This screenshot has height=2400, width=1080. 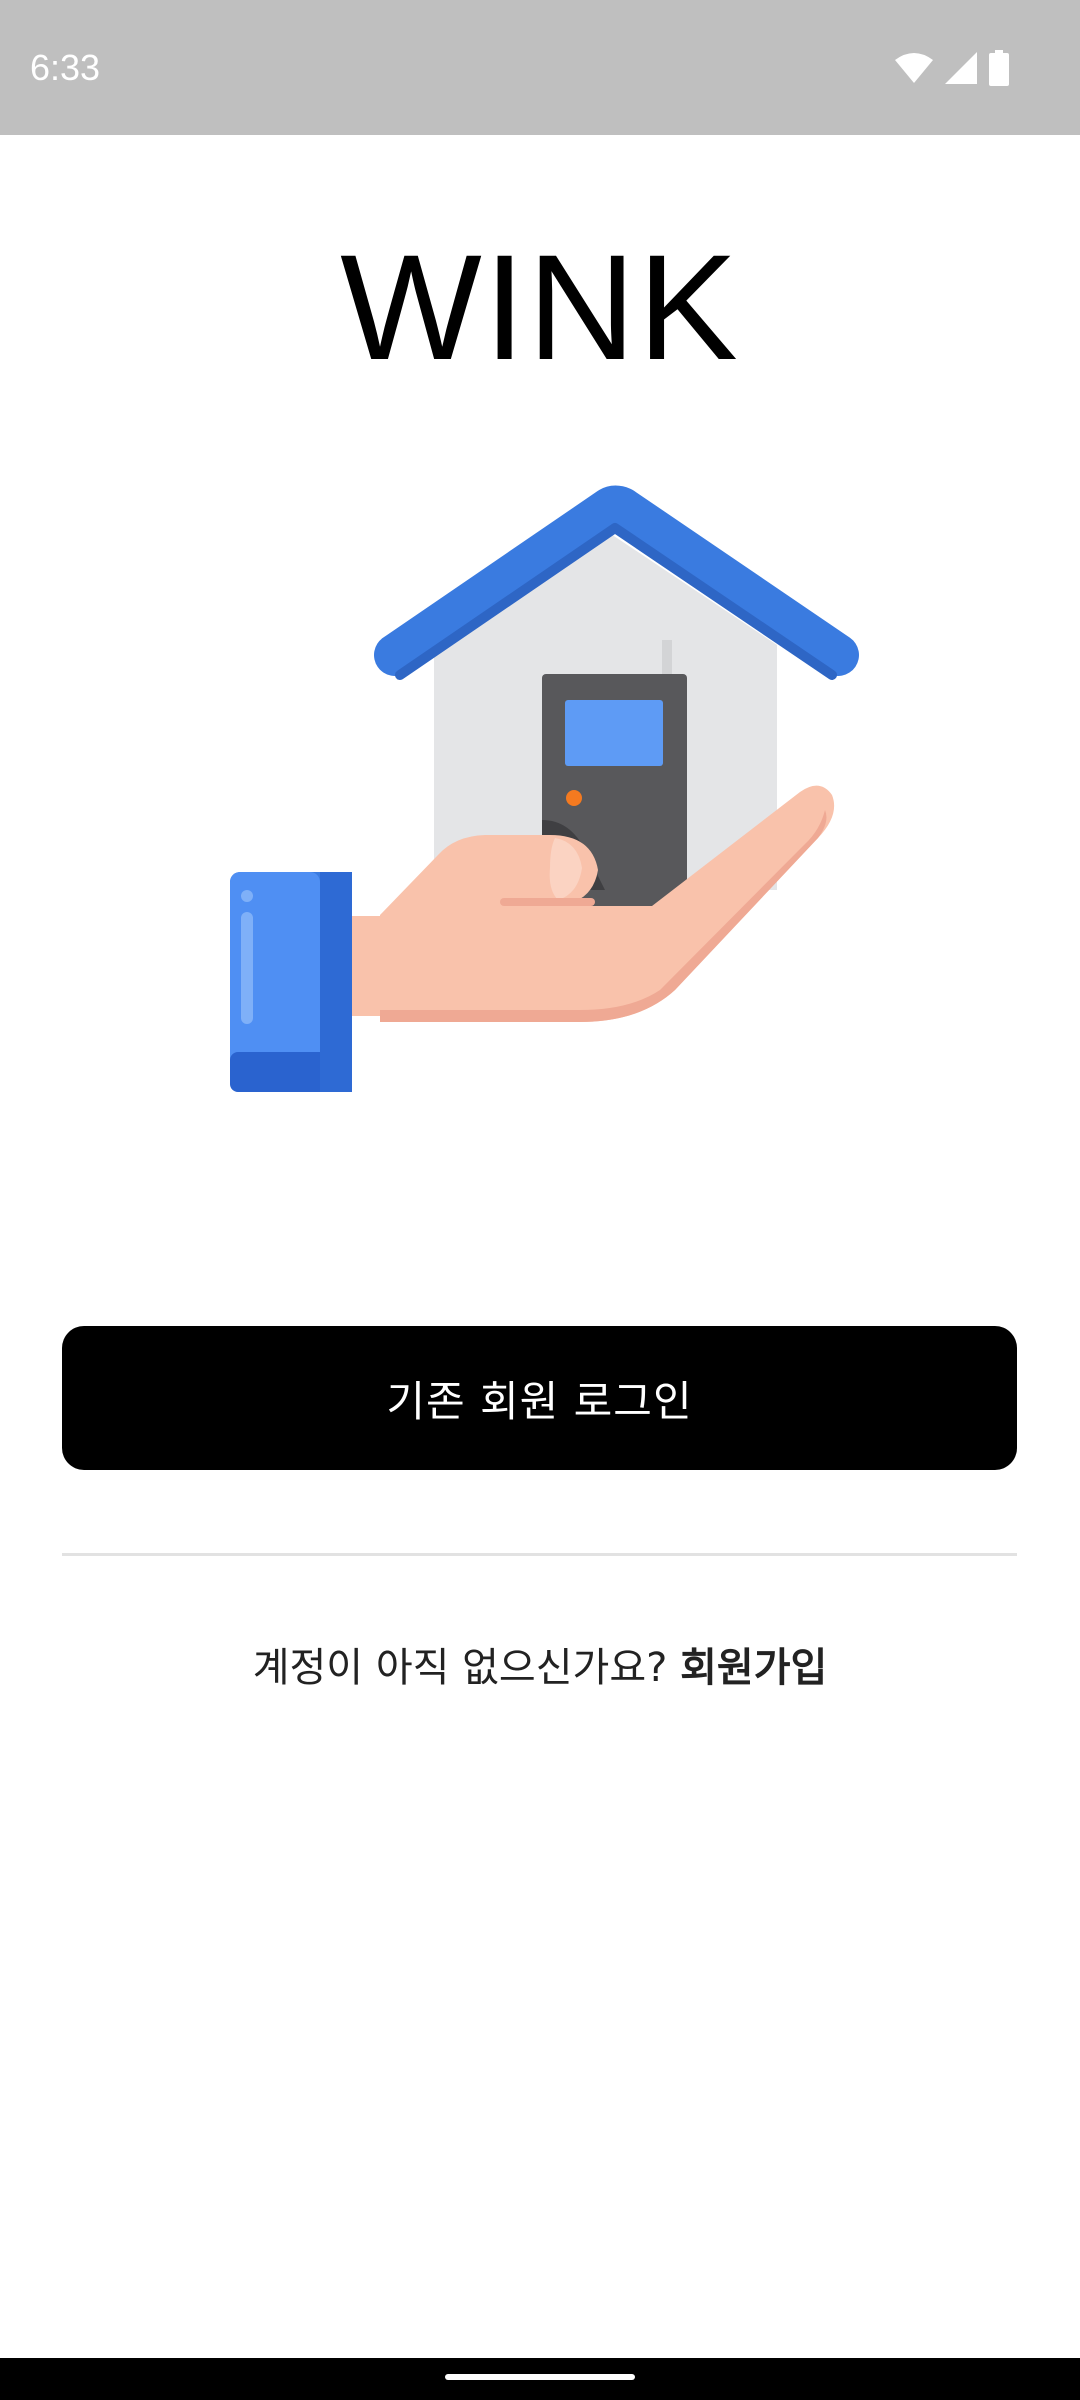 I want to click on login-button: 기존 회원 로그인, so click(x=539, y=1398).